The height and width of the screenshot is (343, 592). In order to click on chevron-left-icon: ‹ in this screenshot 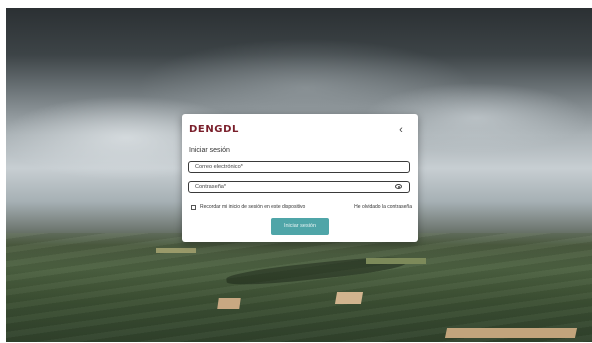, I will do `click(401, 130)`.